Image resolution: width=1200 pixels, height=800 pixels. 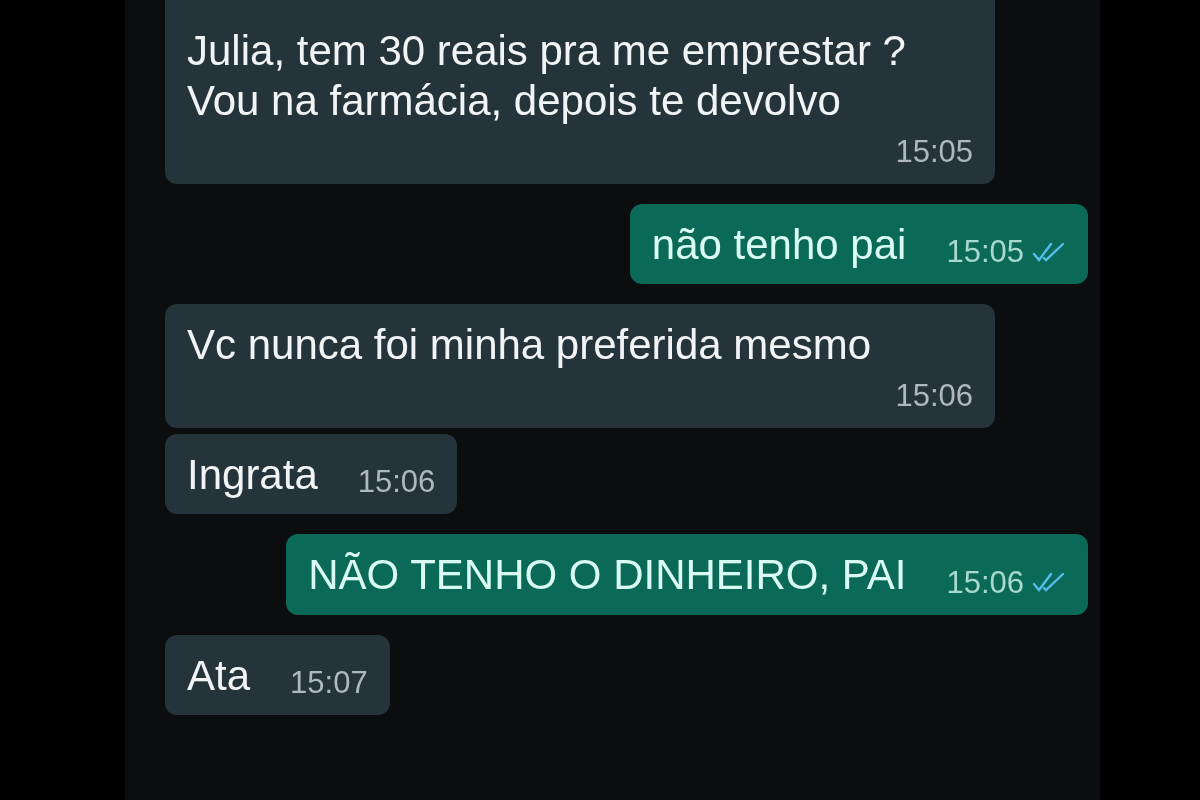 What do you see at coordinates (779, 244) in the screenshot?
I see `message-text: não tenho pai` at bounding box center [779, 244].